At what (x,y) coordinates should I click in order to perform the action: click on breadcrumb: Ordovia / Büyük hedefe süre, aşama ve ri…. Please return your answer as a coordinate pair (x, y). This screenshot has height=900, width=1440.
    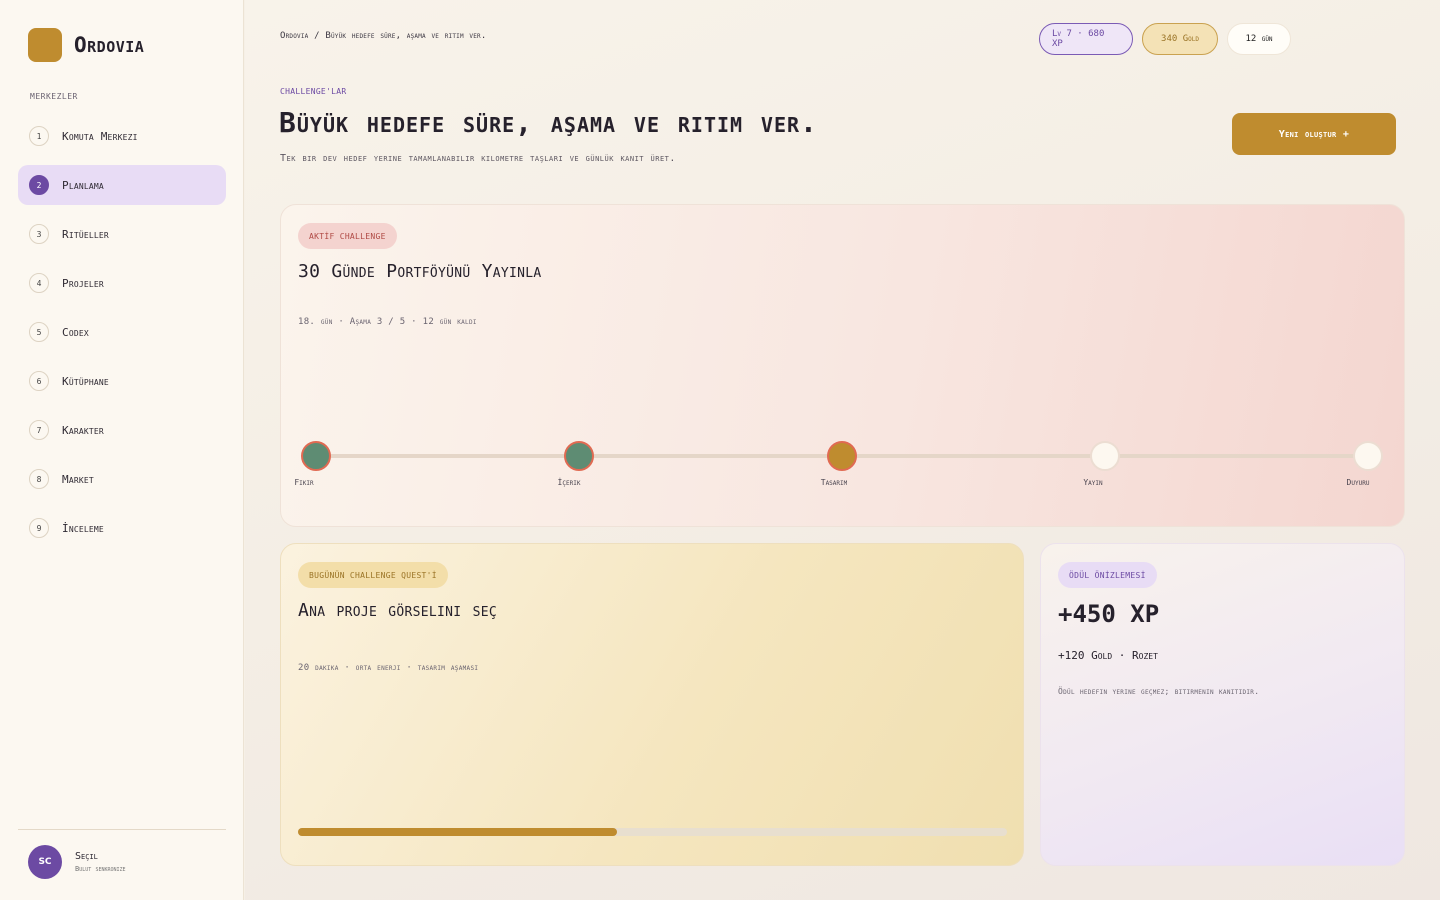
    Looking at the image, I should click on (383, 36).